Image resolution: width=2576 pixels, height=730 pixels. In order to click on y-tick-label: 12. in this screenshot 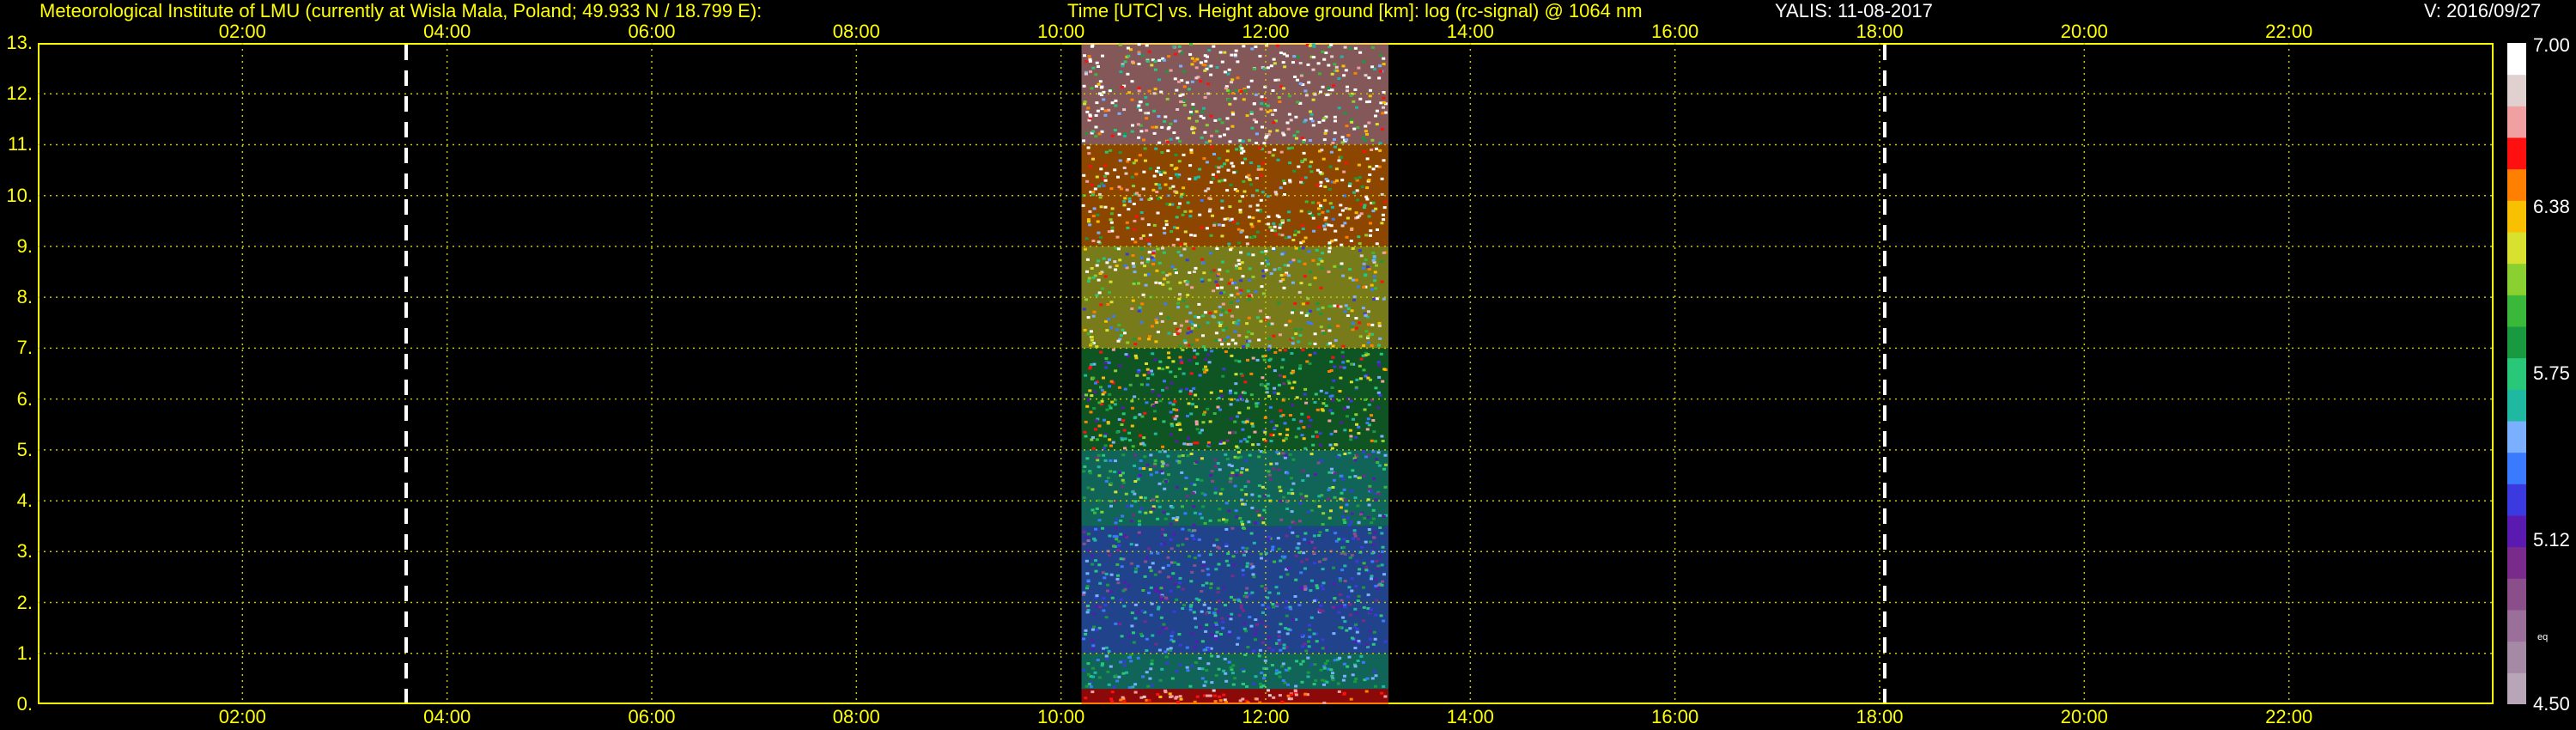, I will do `click(19, 93)`.